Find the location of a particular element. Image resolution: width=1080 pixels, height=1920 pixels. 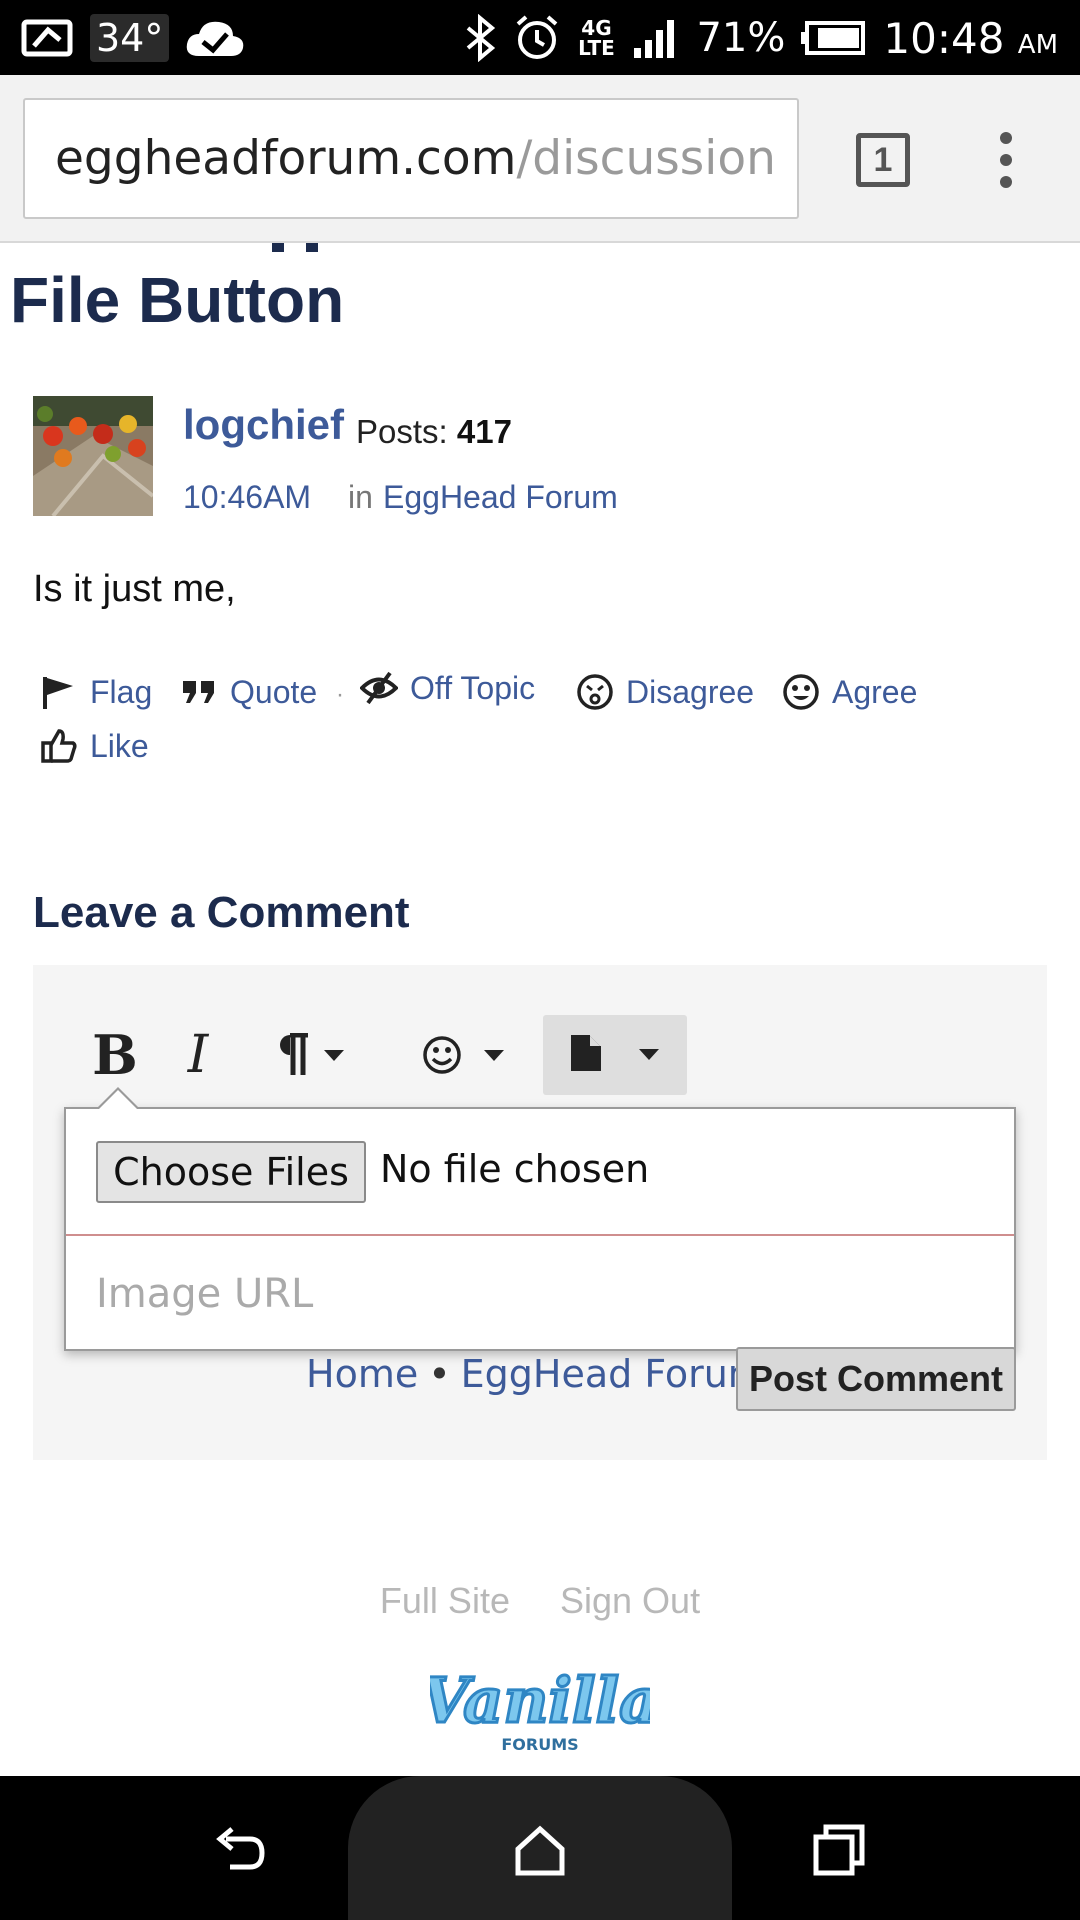

bluetooth-icon is located at coordinates (481, 38).